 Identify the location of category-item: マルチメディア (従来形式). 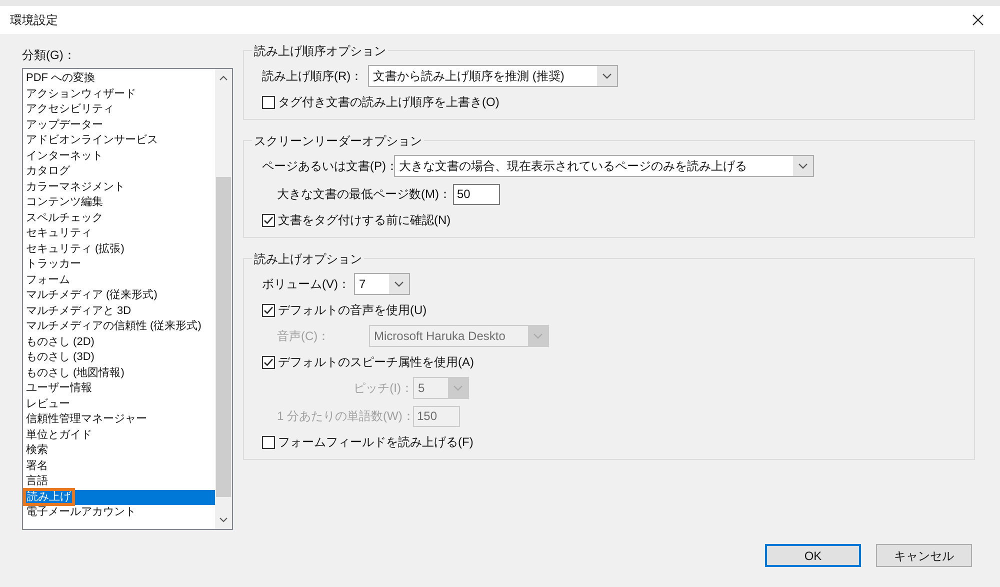
(119, 296).